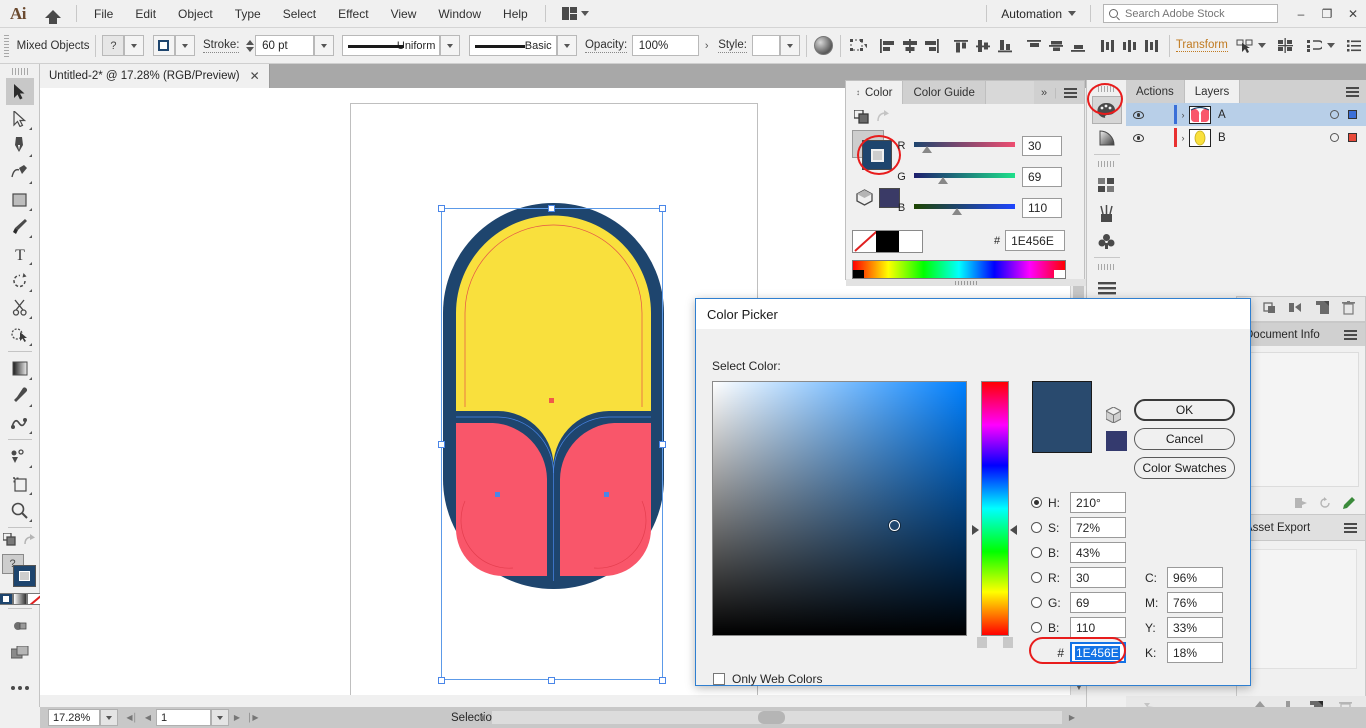  What do you see at coordinates (1098, 552) in the screenshot?
I see `value-brightness: 43%` at bounding box center [1098, 552].